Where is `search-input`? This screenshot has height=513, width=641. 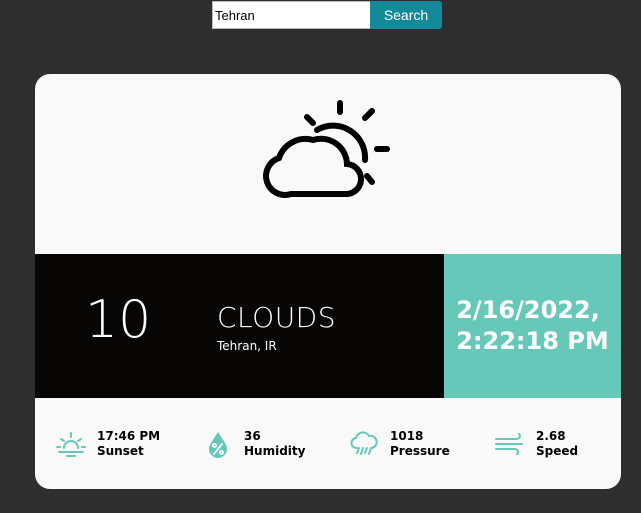 search-input is located at coordinates (291, 15).